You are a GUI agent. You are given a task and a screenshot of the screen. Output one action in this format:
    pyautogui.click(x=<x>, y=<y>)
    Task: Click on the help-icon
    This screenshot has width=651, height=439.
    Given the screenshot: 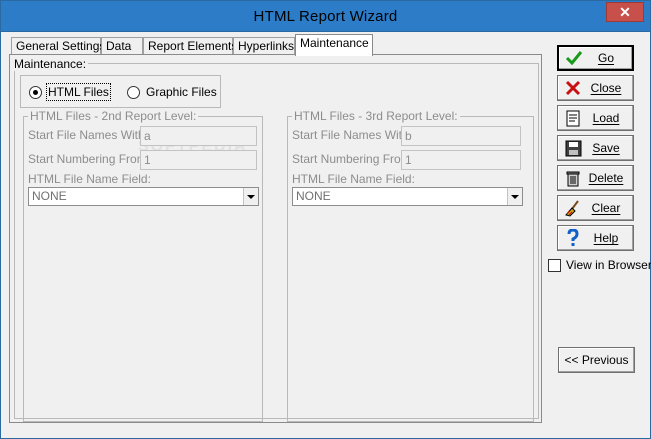 What is the action you would take?
    pyautogui.click(x=573, y=238)
    